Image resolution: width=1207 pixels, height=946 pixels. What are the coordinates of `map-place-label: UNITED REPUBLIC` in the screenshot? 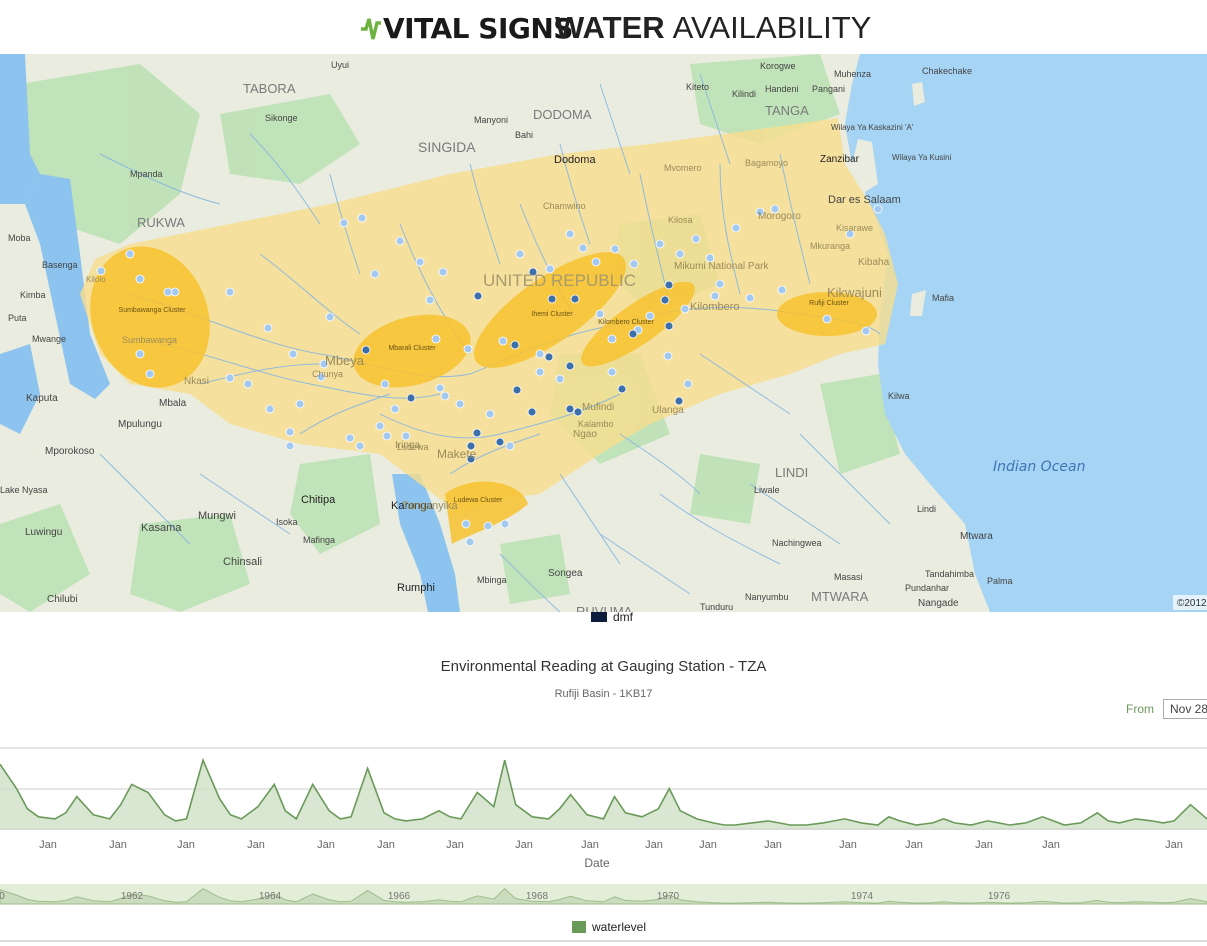 It's located at (559, 280).